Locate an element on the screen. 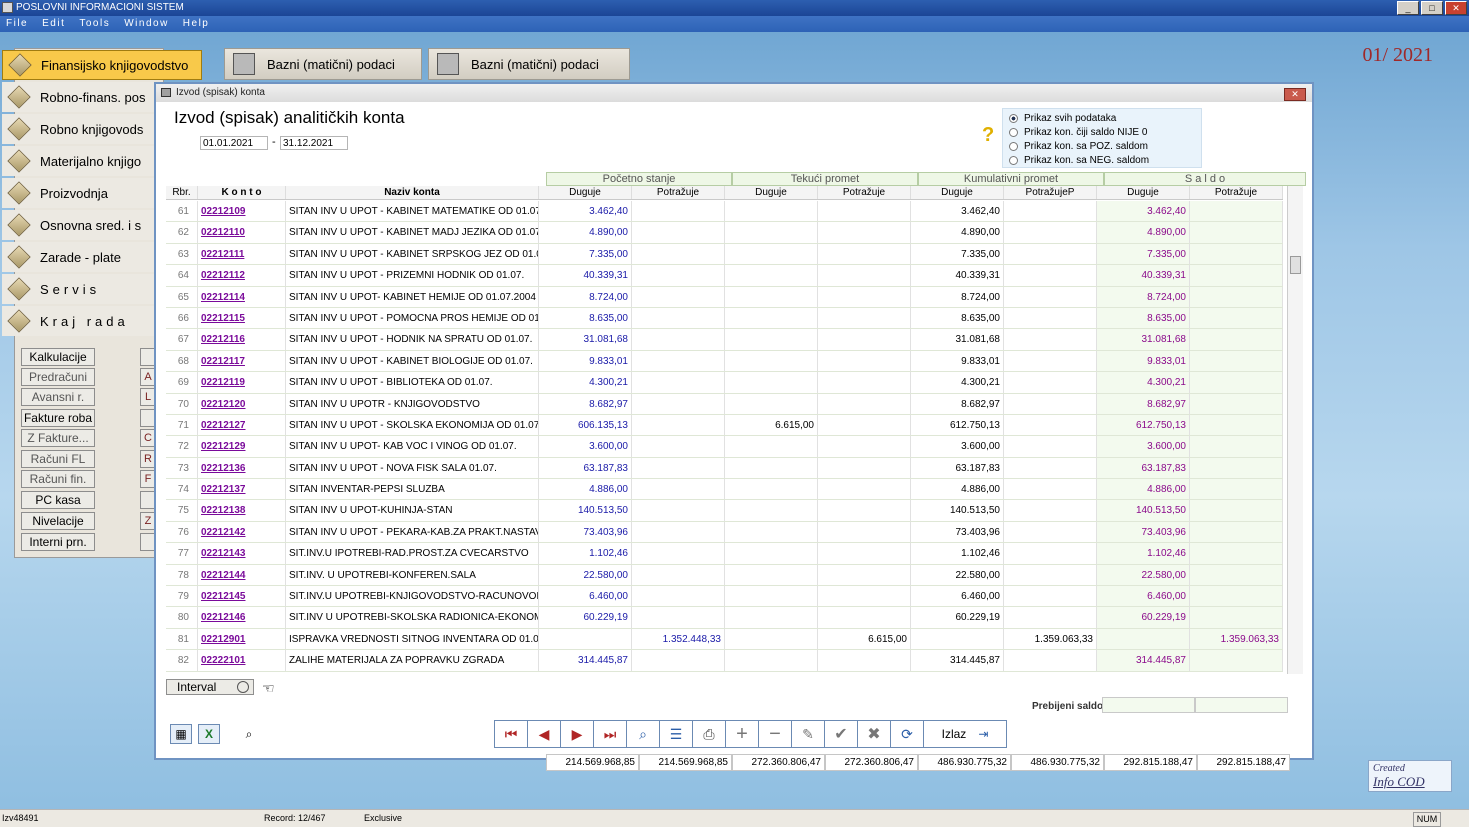  btn-fakture-roba: Fakture roba is located at coordinates (58, 418).